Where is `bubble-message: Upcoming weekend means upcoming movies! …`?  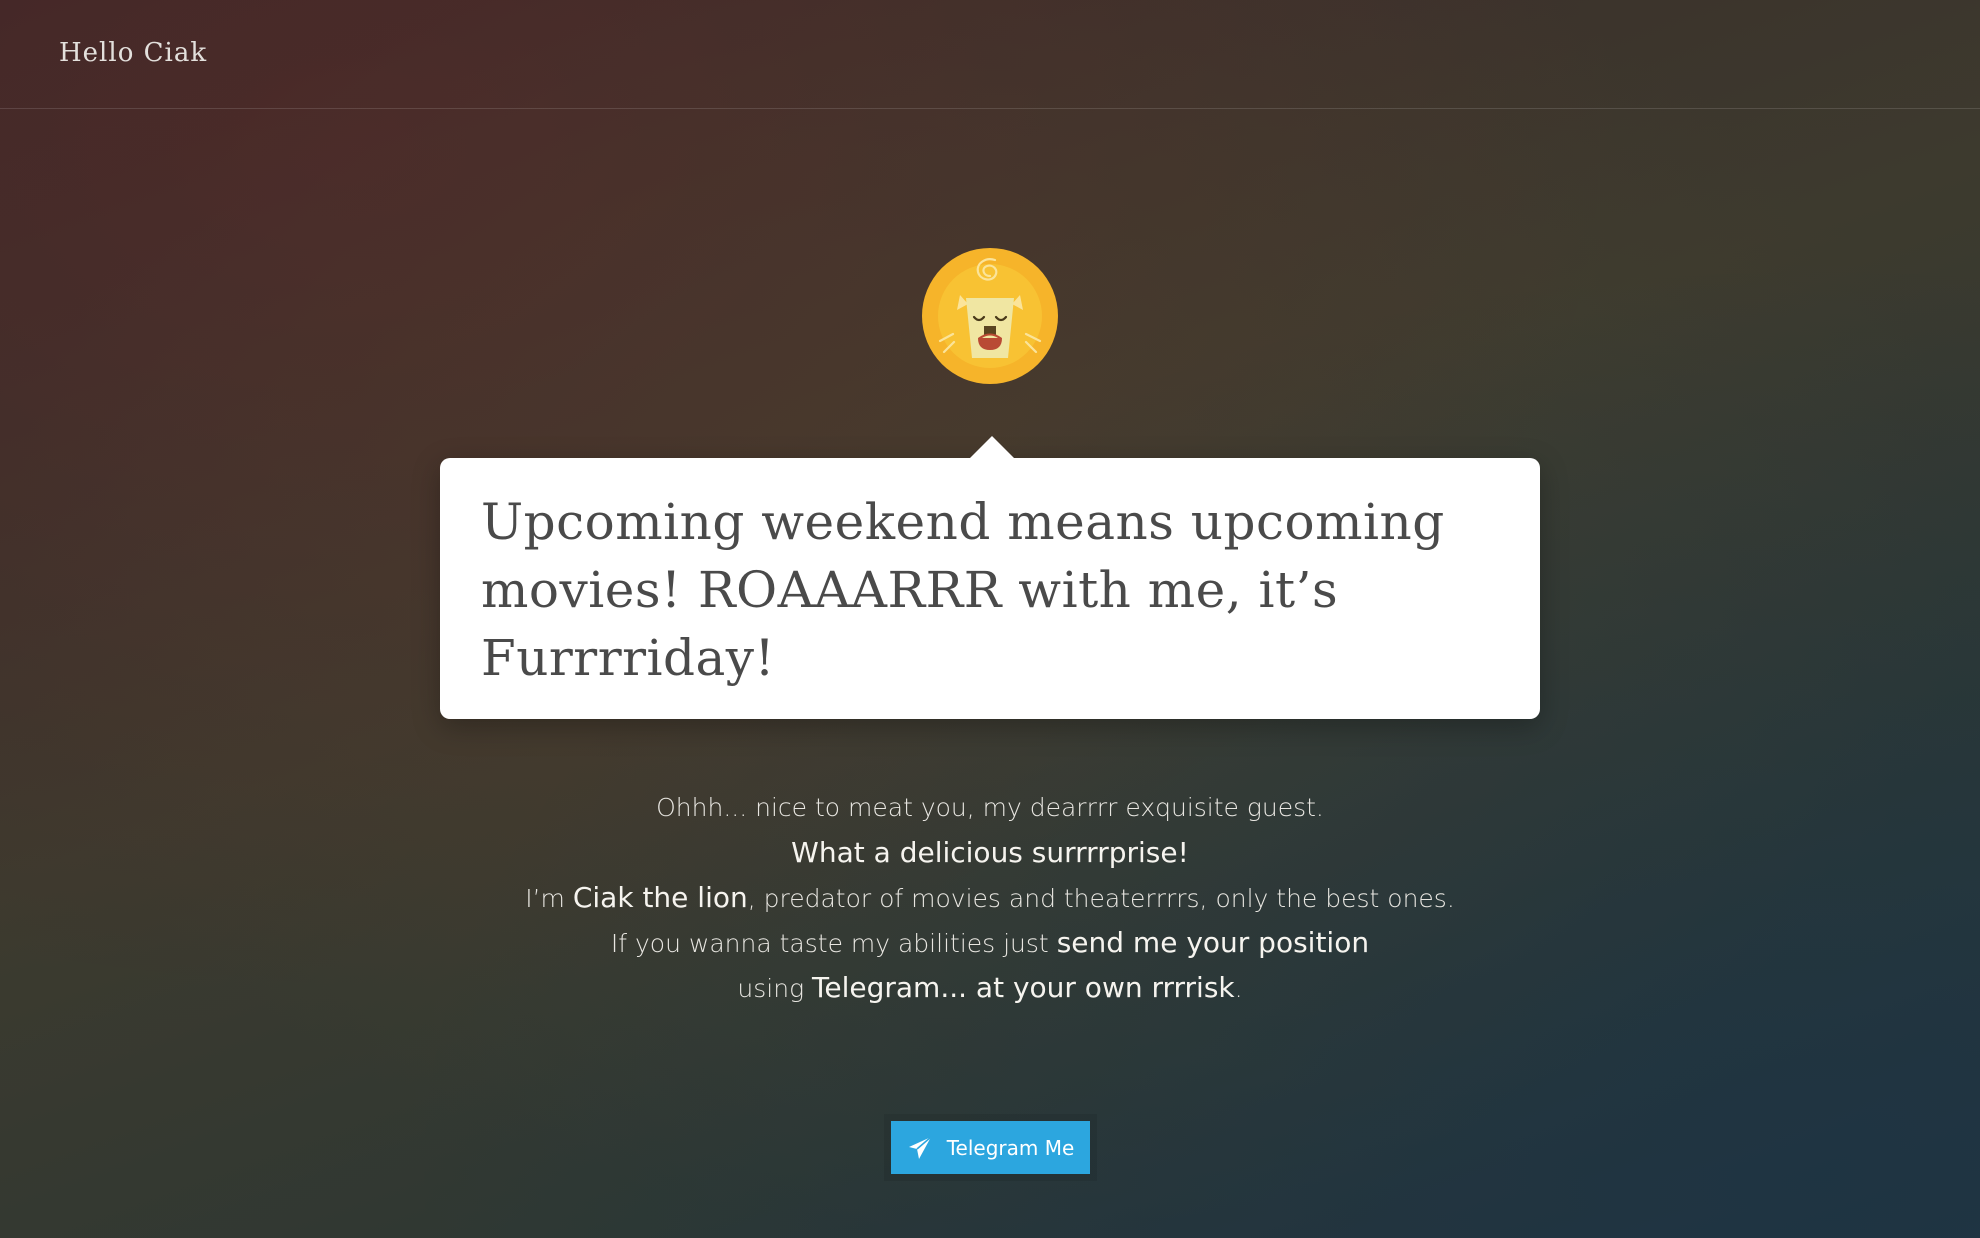
bubble-message: Upcoming weekend means upcoming movies! … is located at coordinates (963, 590).